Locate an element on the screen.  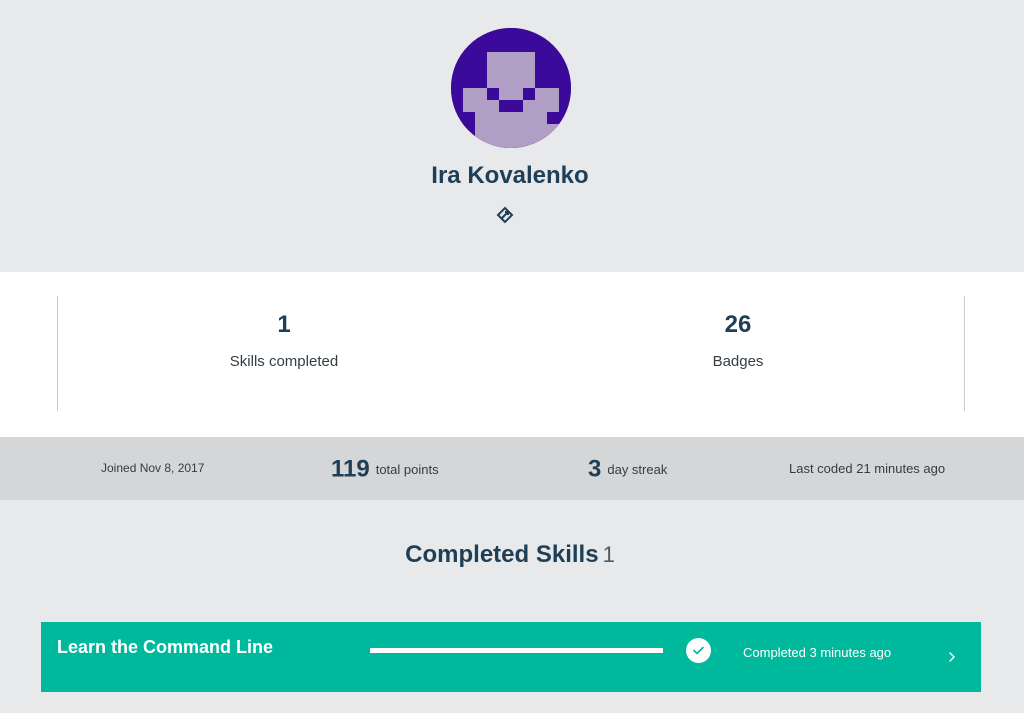
section-title: Completed Skills 1 is located at coordinates (510, 555).